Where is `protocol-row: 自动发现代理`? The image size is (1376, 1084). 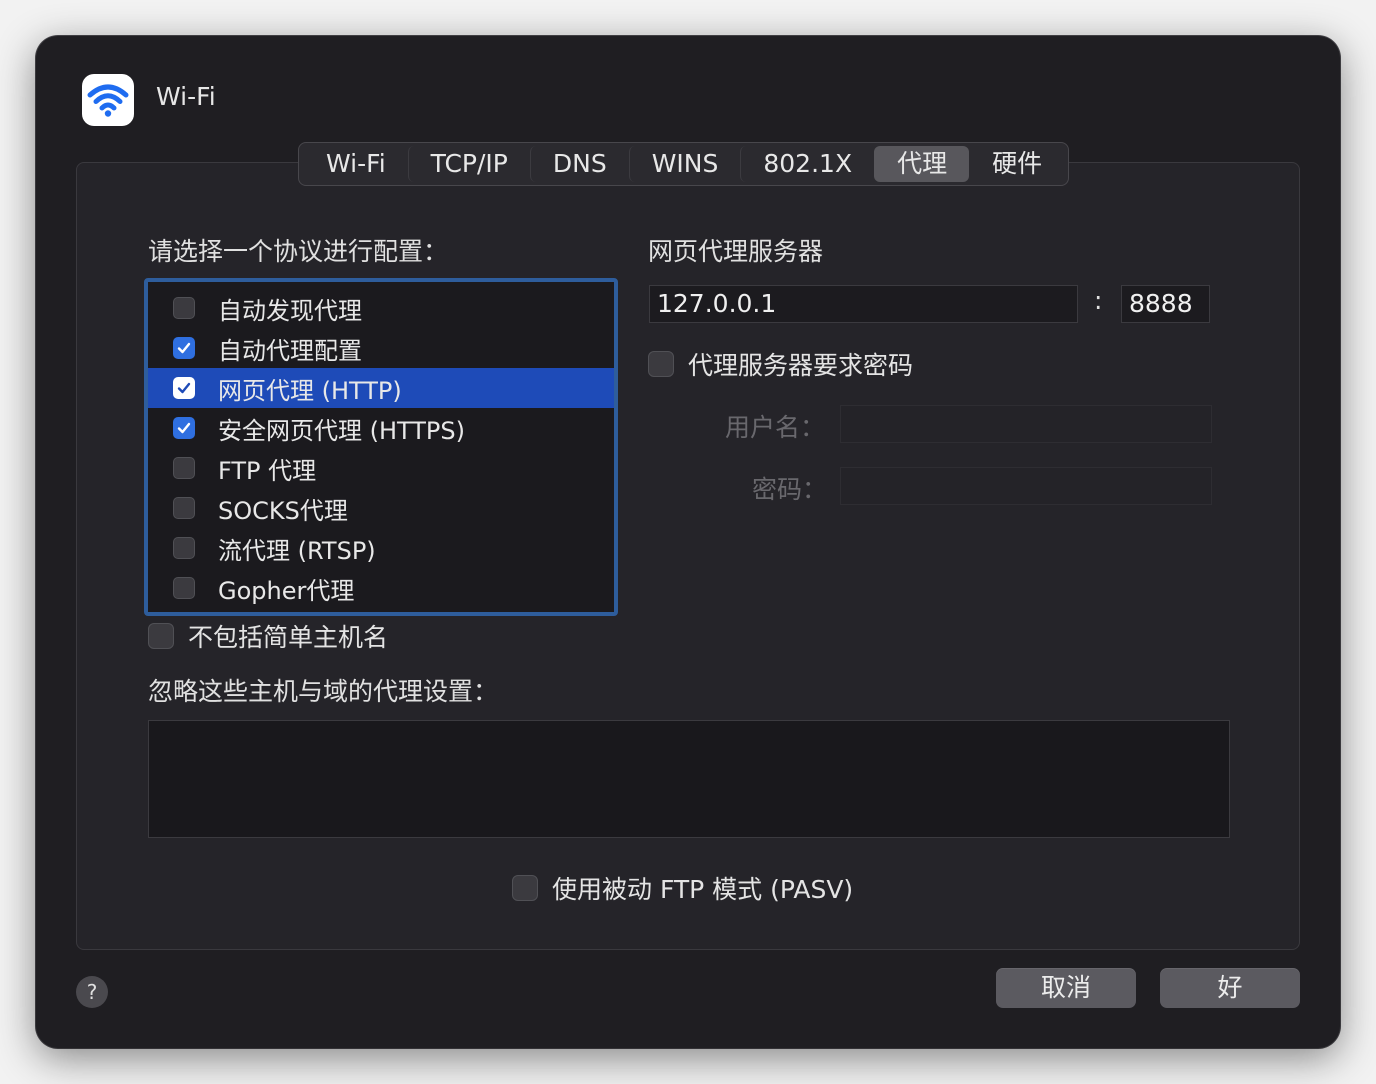 protocol-row: 自动发现代理 is located at coordinates (381, 308).